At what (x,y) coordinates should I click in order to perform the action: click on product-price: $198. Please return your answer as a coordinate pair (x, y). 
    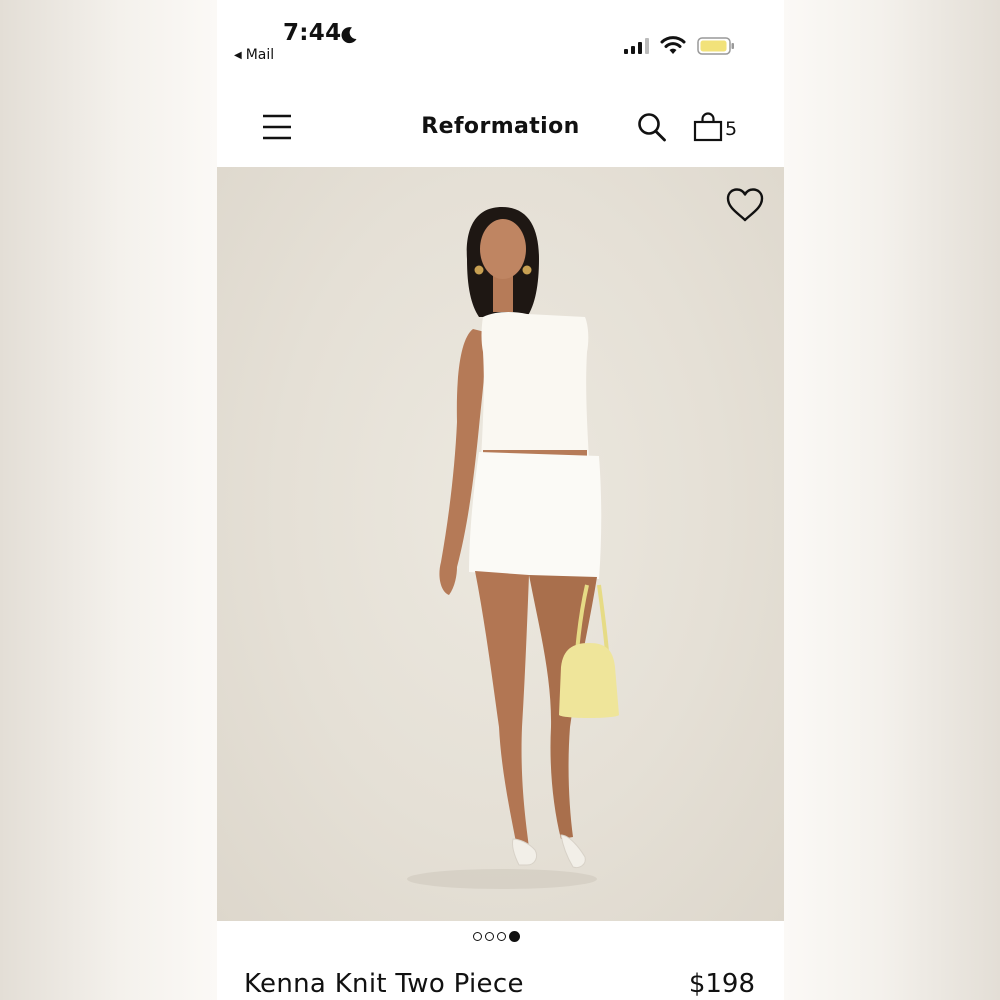
    Looking at the image, I should click on (721, 984).